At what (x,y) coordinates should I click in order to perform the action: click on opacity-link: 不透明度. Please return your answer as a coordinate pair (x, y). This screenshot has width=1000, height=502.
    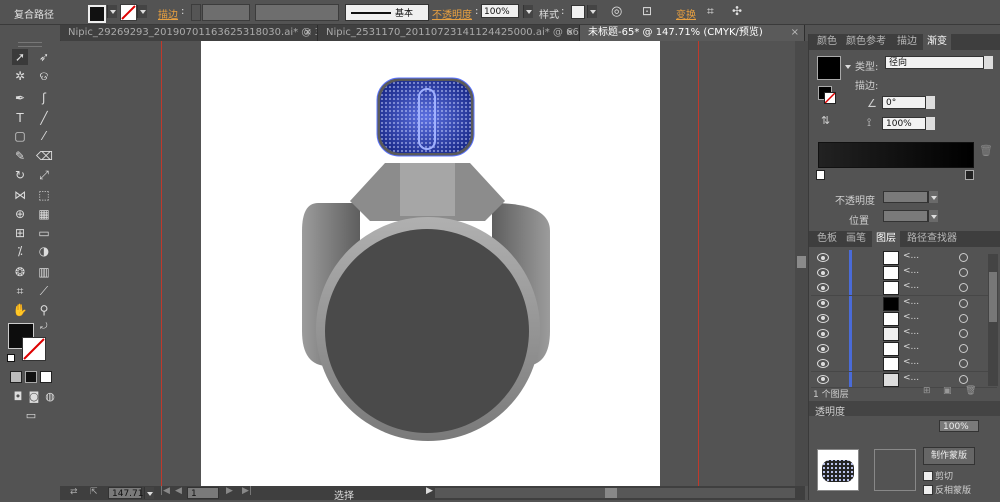
    Looking at the image, I should click on (452, 13).